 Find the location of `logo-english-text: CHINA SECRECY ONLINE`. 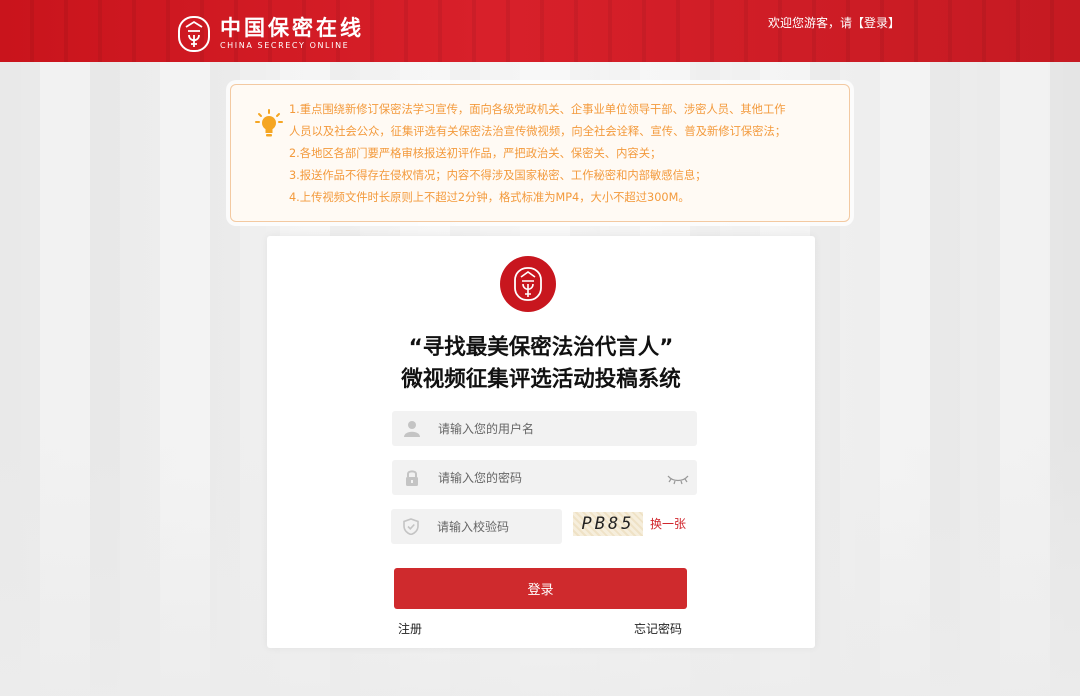

logo-english-text: CHINA SECRECY ONLINE is located at coordinates (285, 45).